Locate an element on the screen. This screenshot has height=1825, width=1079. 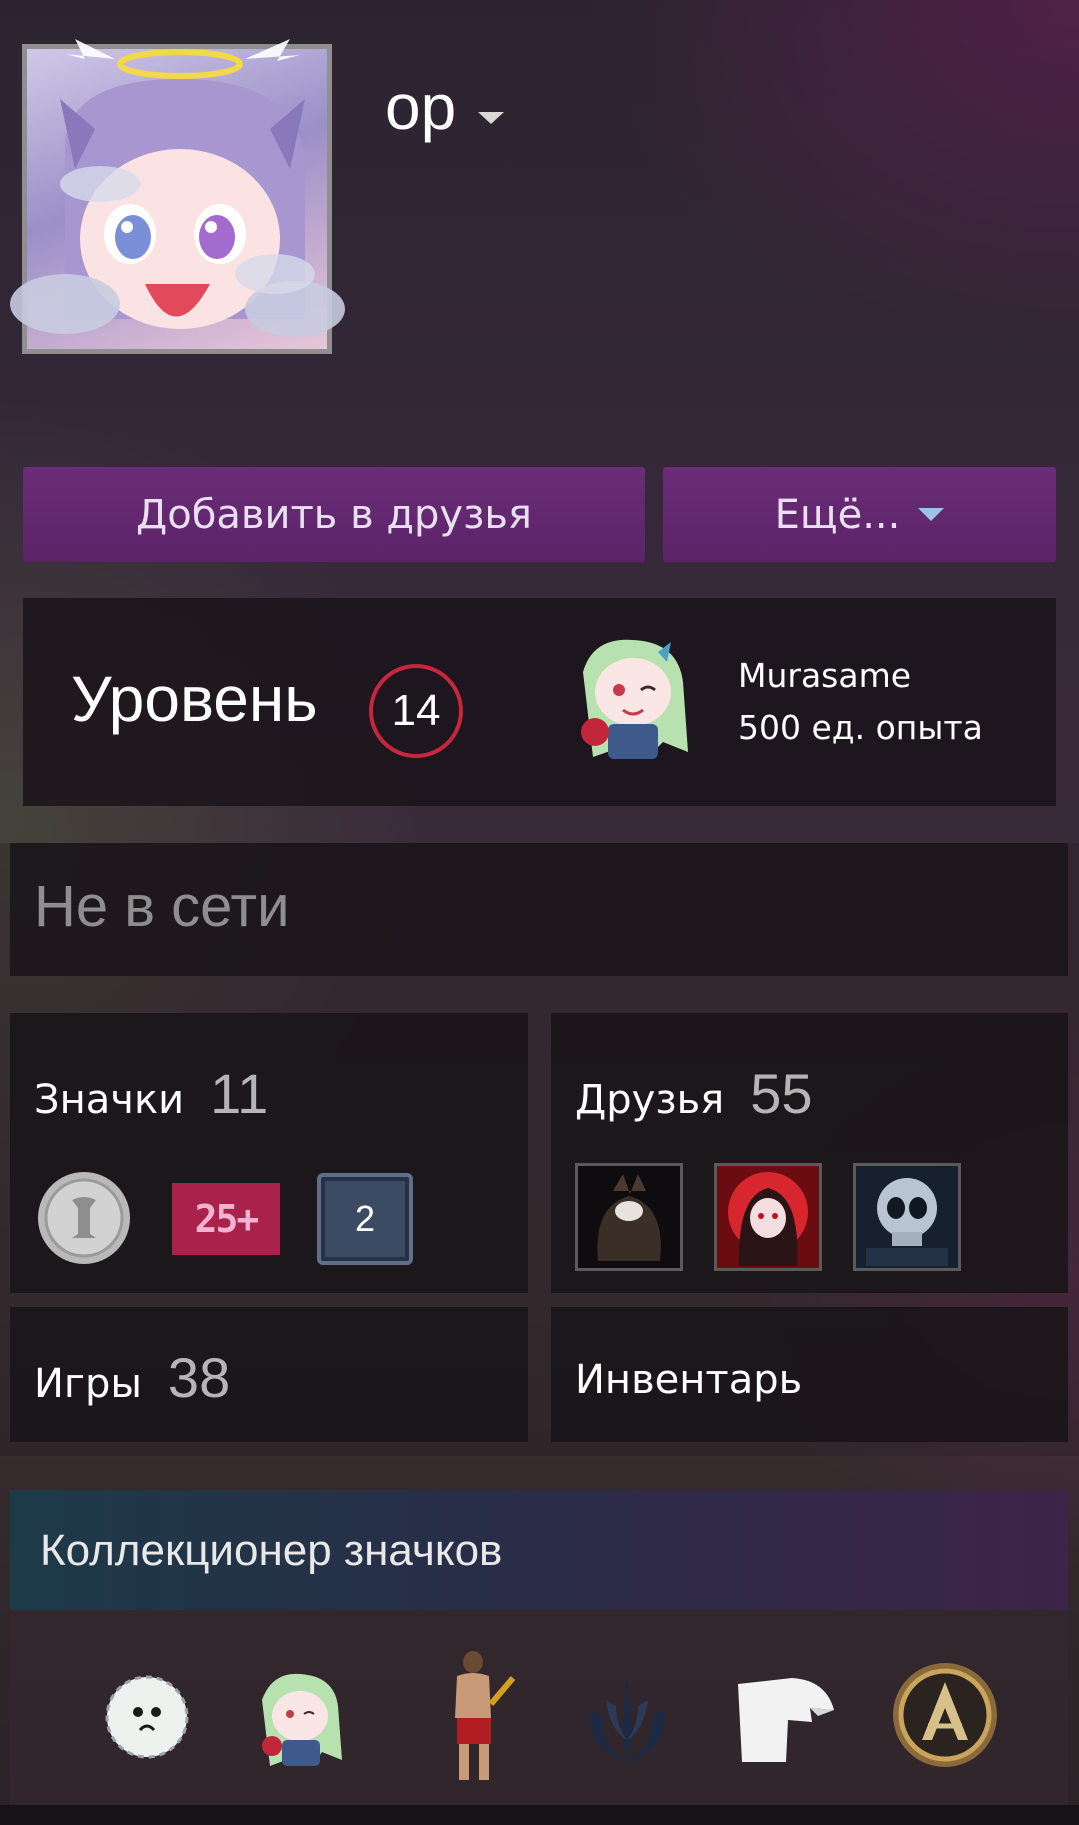
showcase-header: Коллекционер значков is located at coordinates (539, 1550).